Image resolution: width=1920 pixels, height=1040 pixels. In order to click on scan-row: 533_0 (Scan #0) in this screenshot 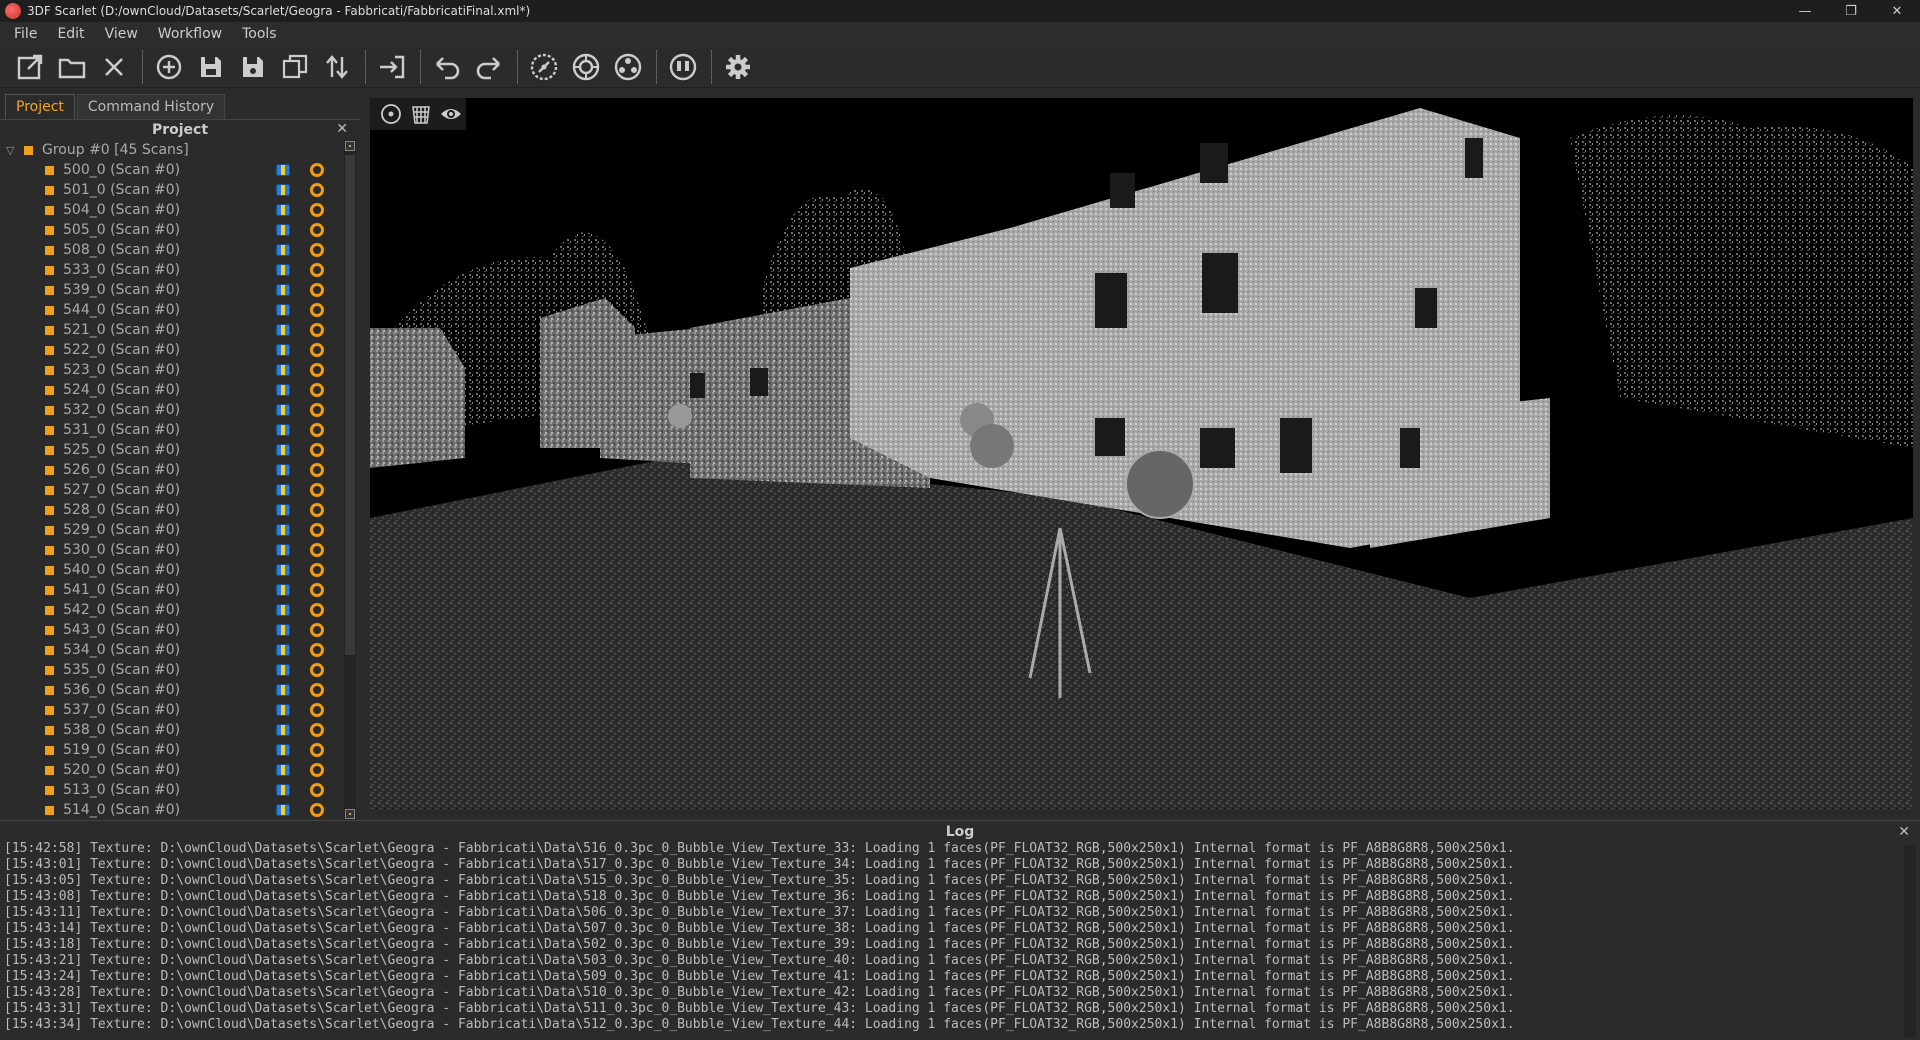, I will do `click(171, 270)`.